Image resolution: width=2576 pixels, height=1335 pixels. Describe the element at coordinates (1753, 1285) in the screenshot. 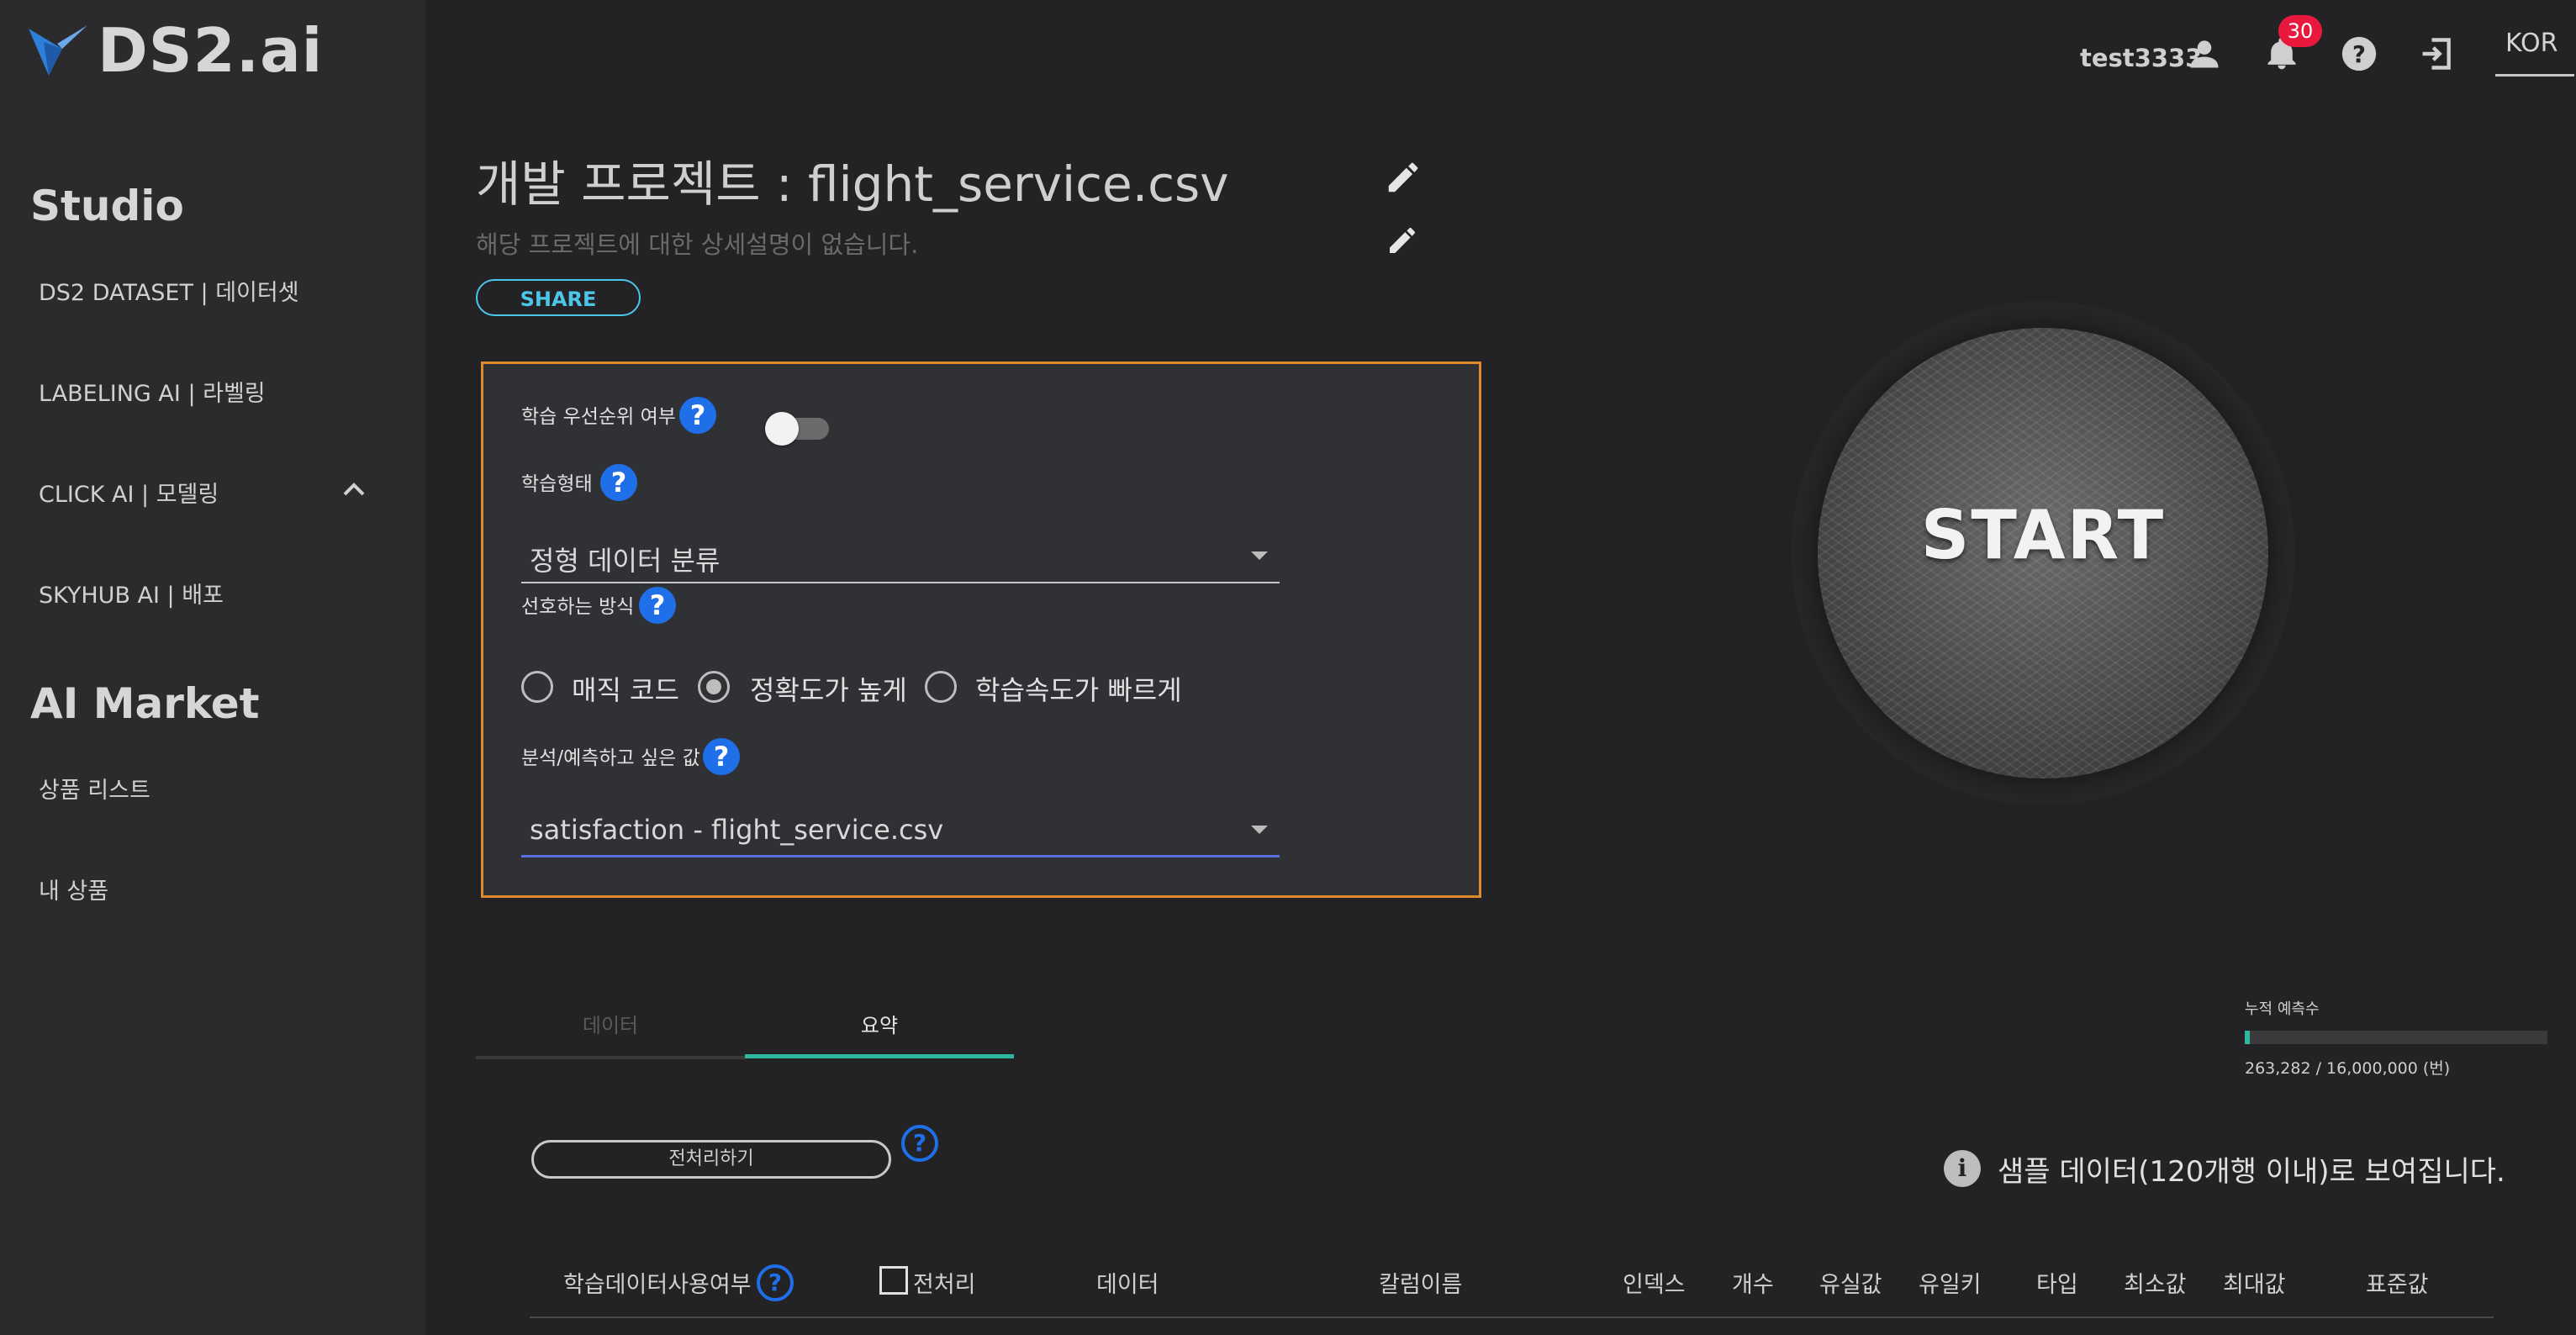

I see `column-header-count: 개수` at that location.